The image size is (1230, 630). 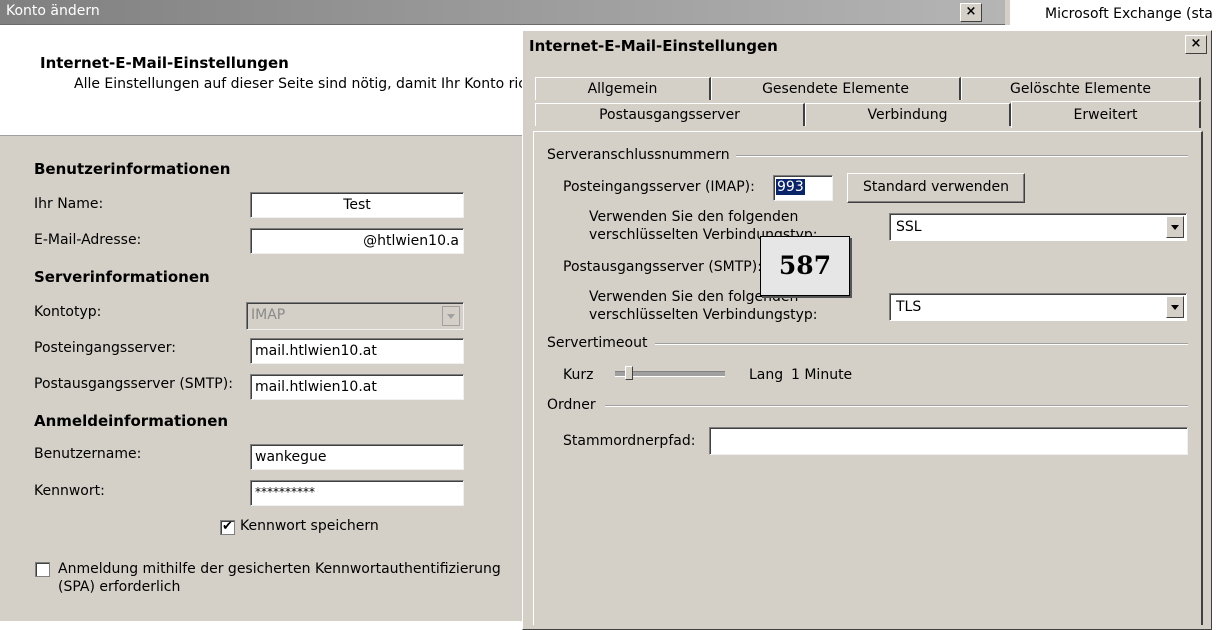 I want to click on account-type-value: IMAP, so click(x=268, y=315).